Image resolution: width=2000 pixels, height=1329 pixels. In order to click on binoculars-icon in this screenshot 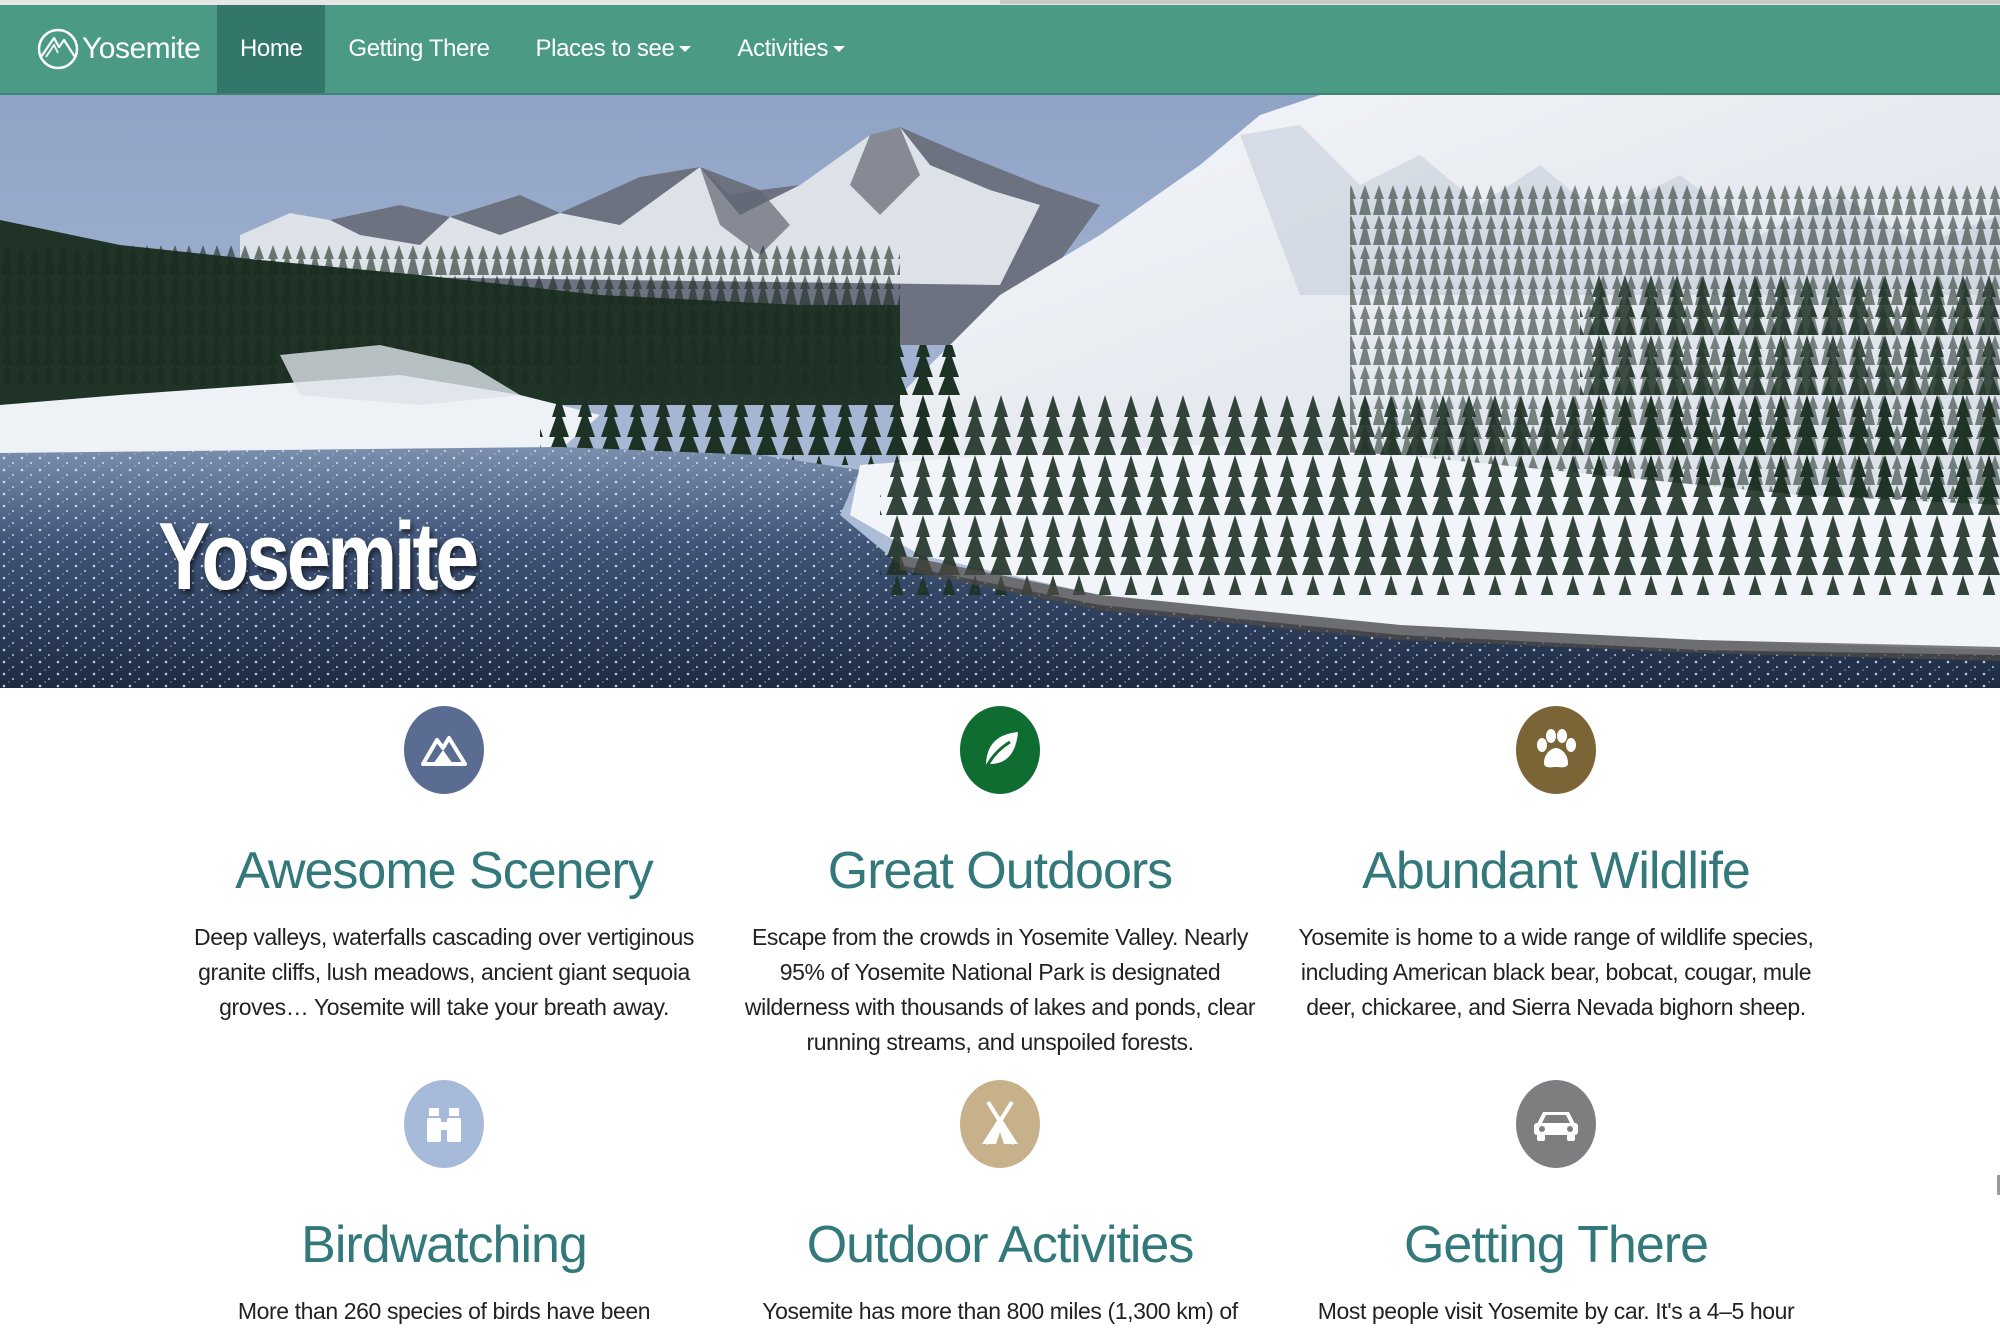, I will do `click(444, 1124)`.